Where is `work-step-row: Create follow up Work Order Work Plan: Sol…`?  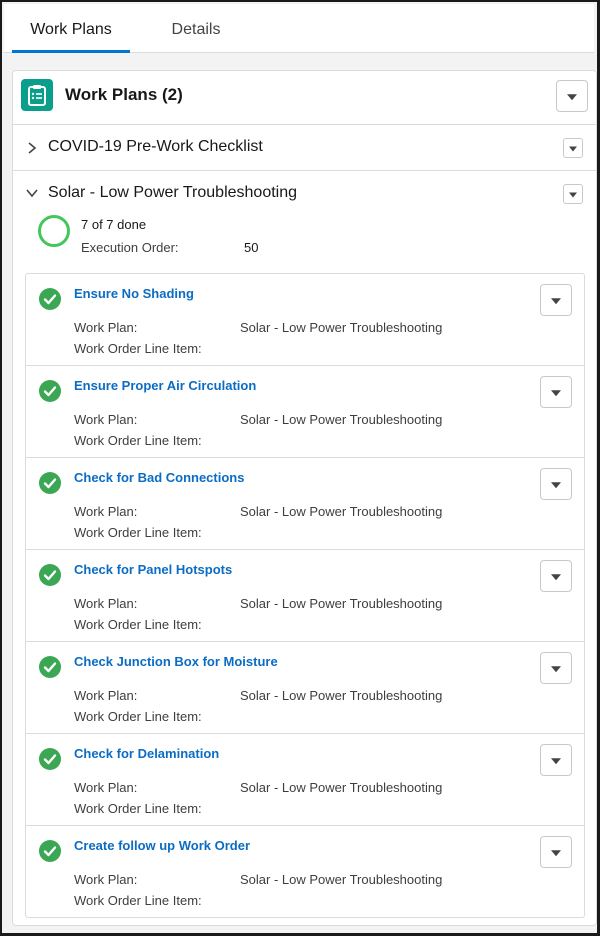 work-step-row: Create follow up Work Order Work Plan: Sol… is located at coordinates (305, 872).